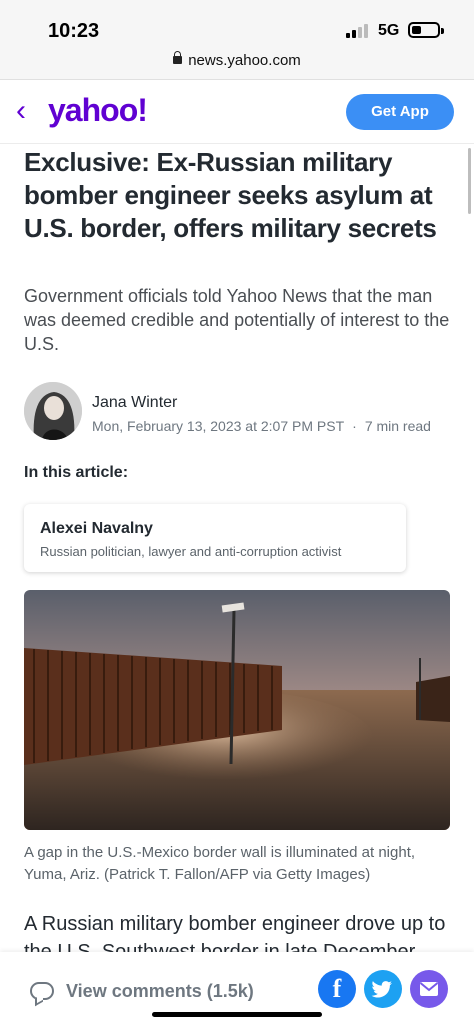 This screenshot has width=474, height=1025. Describe the element at coordinates (160, 990) in the screenshot. I see `view-comments-label: View comments (1.5k)` at that location.